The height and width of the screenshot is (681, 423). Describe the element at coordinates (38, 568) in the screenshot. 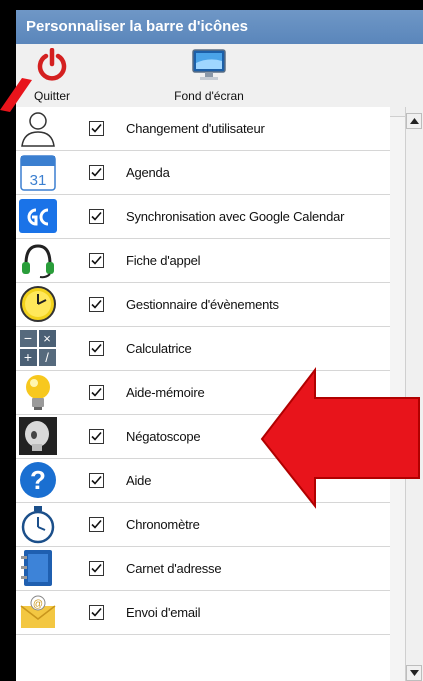

I see `address-book-icon` at that location.